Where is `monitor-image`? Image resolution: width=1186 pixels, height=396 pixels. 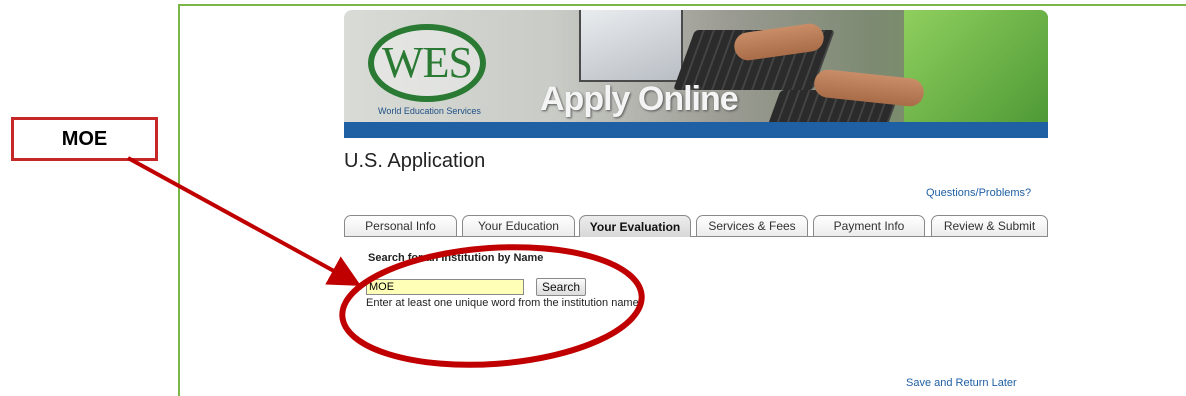
monitor-image is located at coordinates (631, 46).